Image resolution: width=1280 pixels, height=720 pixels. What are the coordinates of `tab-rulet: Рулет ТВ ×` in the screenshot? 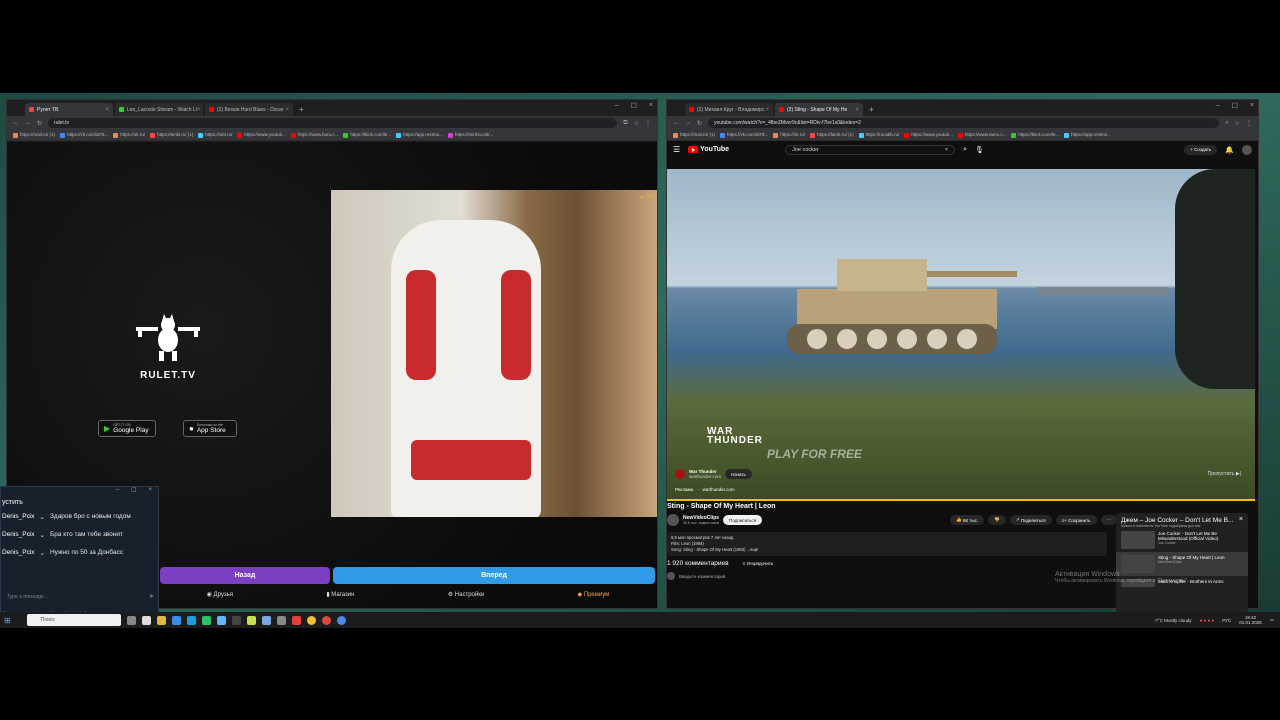 It's located at (69, 109).